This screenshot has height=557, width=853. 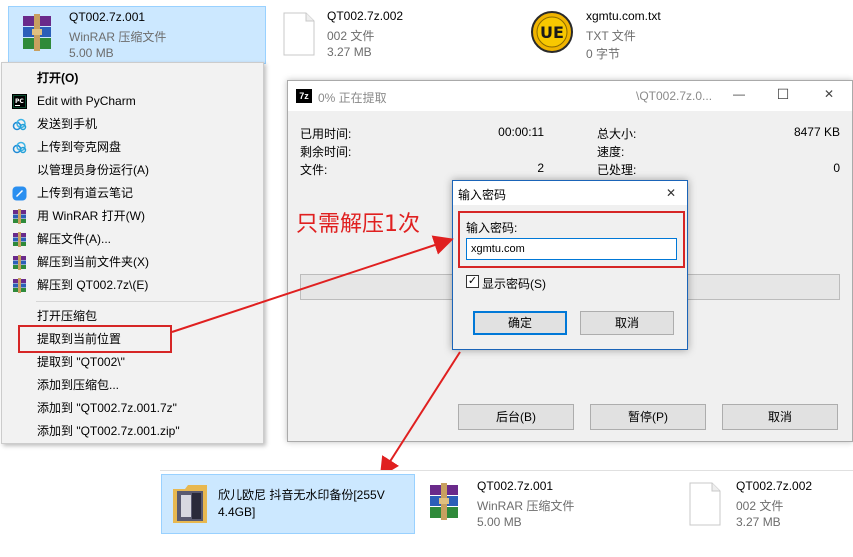 I want to click on arrow-to-result, so click(x=420, y=414).